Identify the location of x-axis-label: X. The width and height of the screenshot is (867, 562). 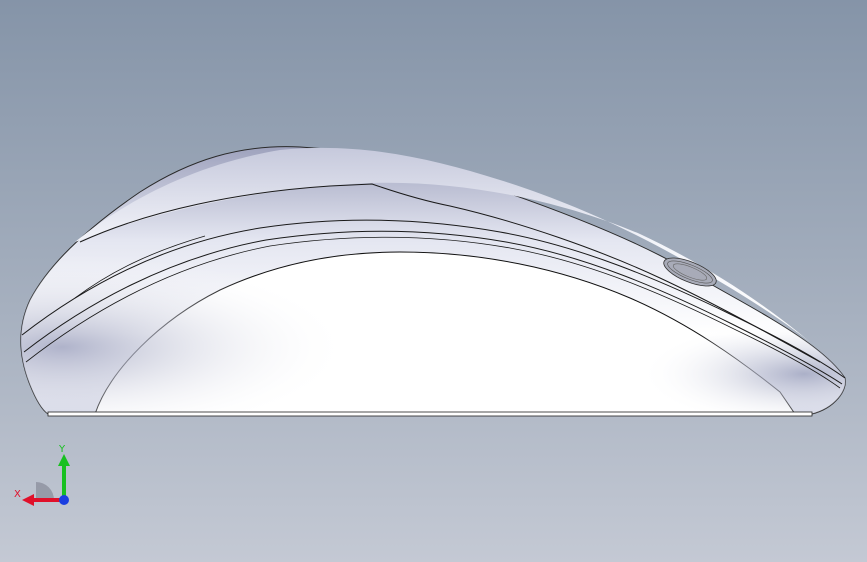
(17, 494).